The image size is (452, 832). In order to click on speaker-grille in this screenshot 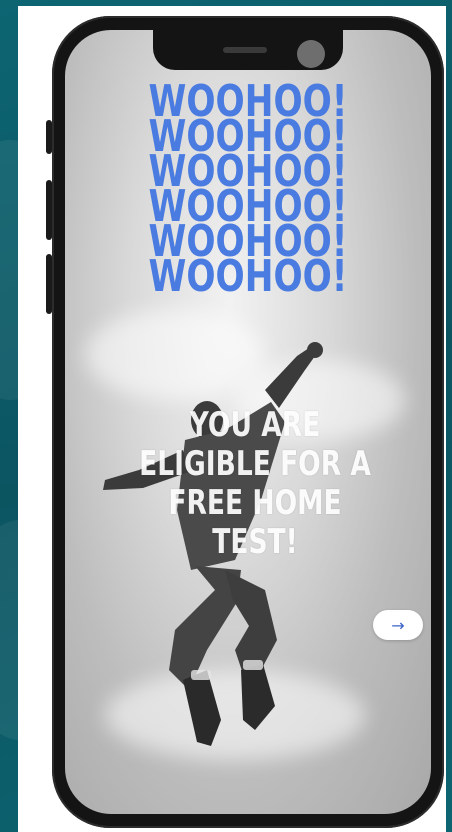, I will do `click(245, 50)`.